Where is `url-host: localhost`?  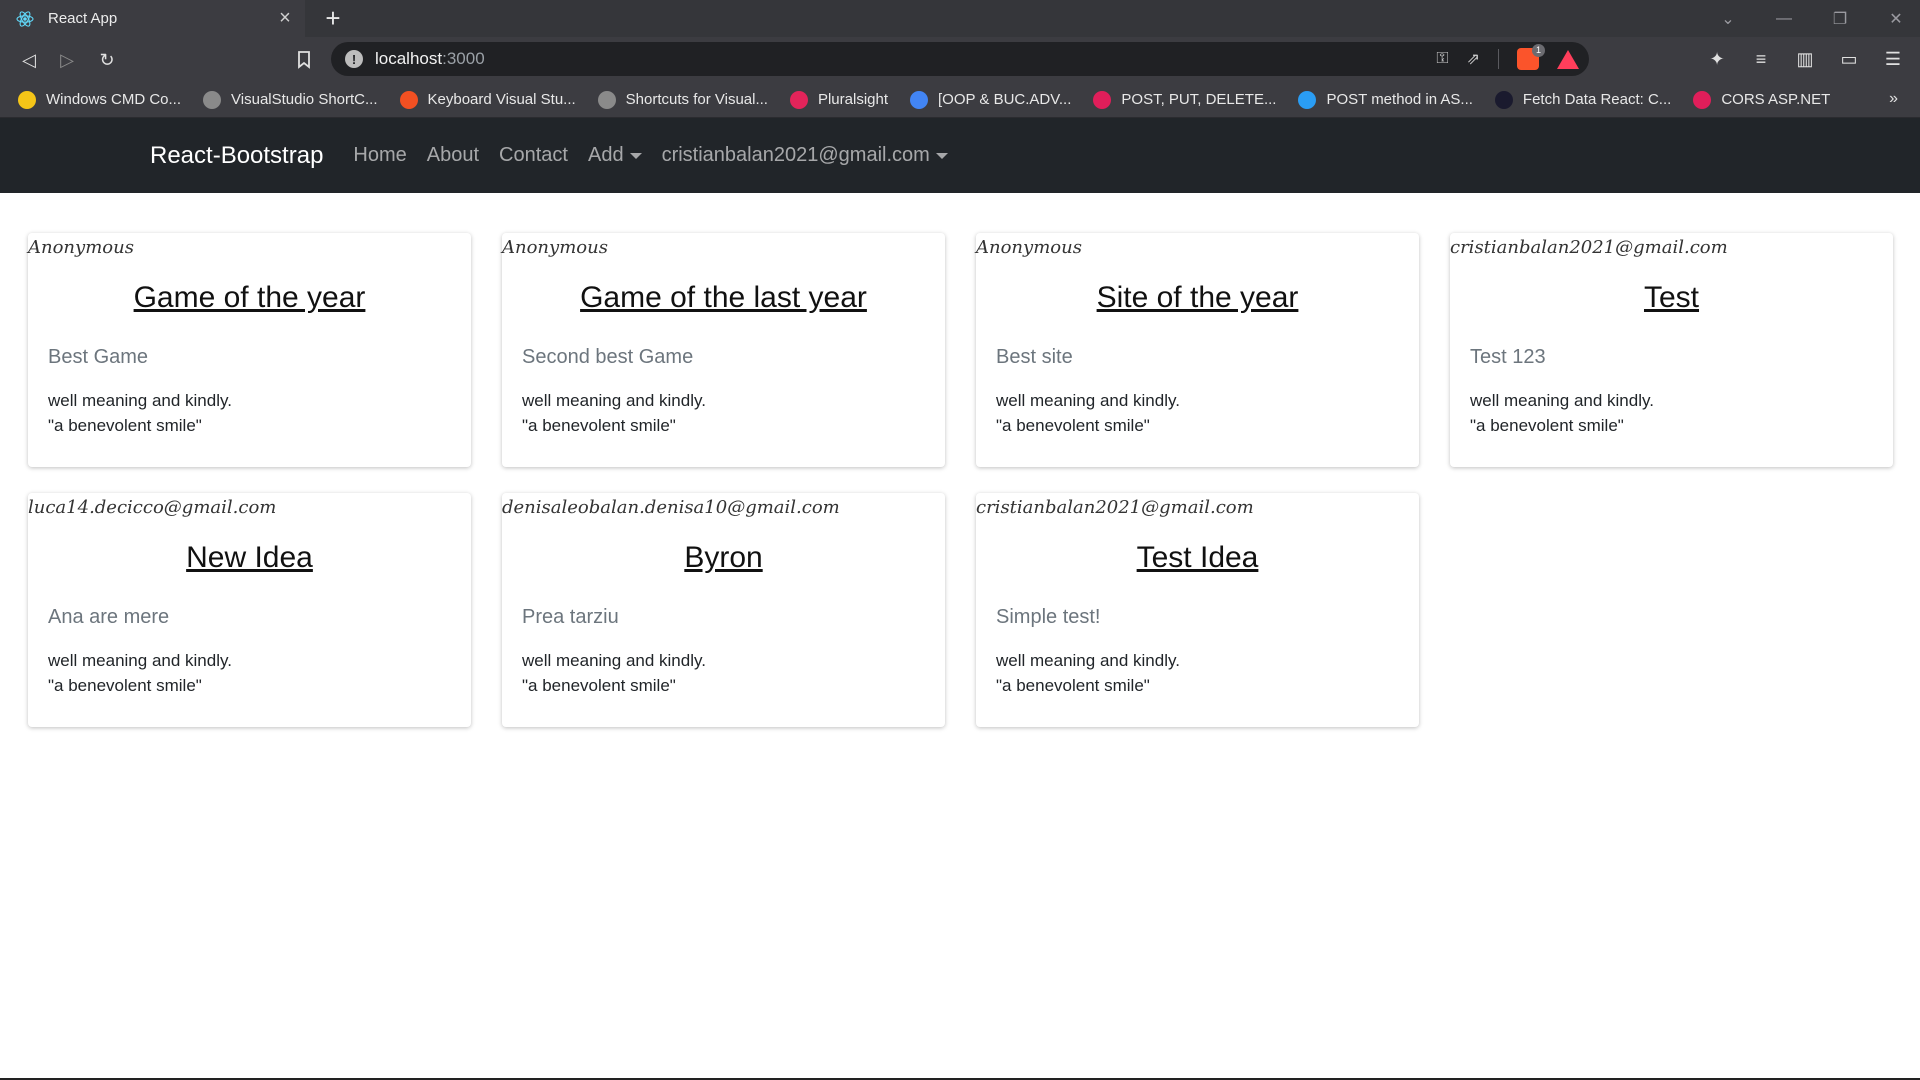
url-host: localhost is located at coordinates (409, 58).